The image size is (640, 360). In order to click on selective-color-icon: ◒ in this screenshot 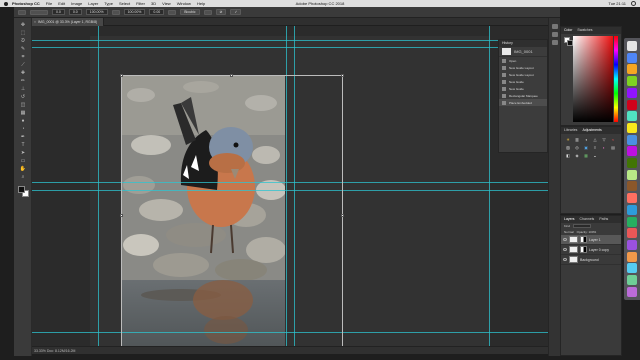, I will do `click(595, 155)`.